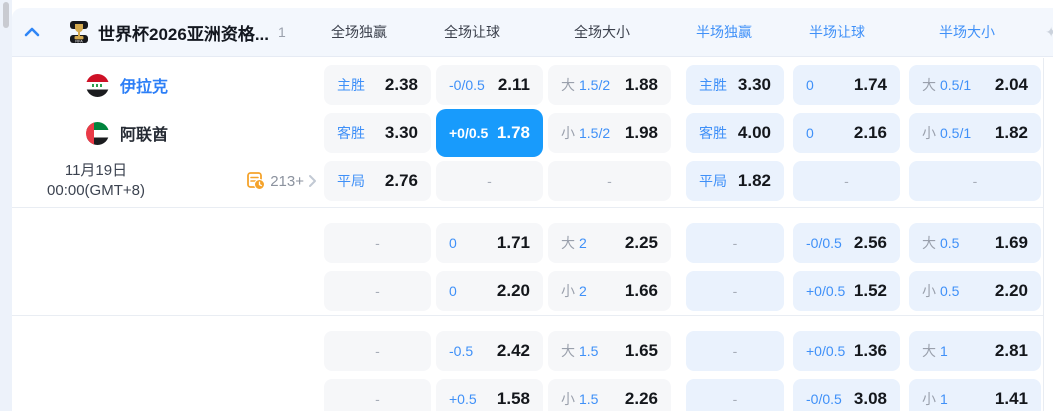  I want to click on left-scrollbar-track, so click(6, 205).